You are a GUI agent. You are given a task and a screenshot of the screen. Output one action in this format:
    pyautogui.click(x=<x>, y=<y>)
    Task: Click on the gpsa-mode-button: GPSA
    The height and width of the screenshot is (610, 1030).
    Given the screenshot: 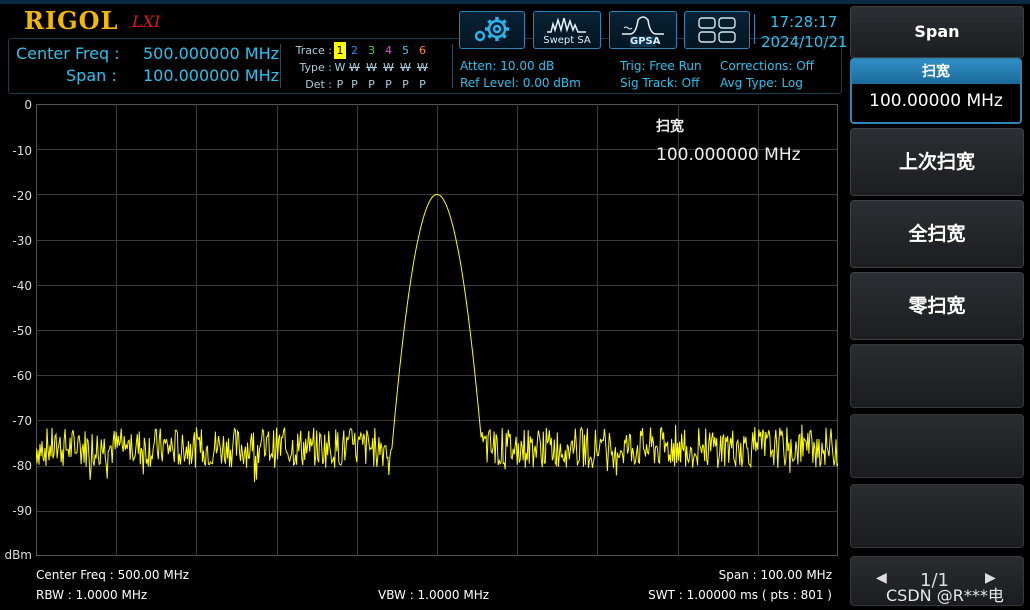 What is the action you would take?
    pyautogui.click(x=643, y=30)
    